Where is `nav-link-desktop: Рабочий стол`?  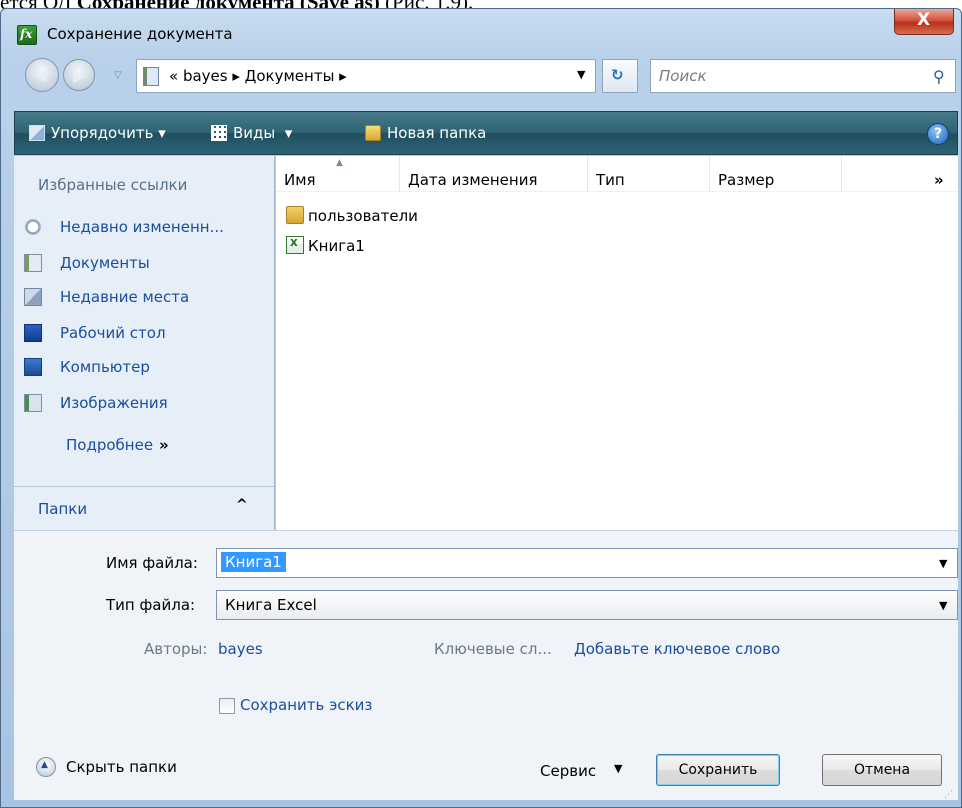 nav-link-desktop: Рабочий стол is located at coordinates (95, 333).